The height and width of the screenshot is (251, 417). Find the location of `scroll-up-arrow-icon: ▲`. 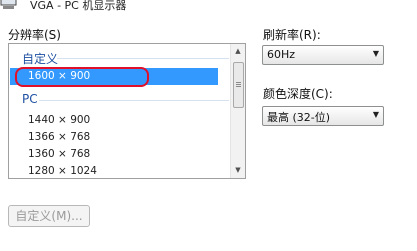

scroll-up-arrow-icon: ▲ is located at coordinates (238, 51).